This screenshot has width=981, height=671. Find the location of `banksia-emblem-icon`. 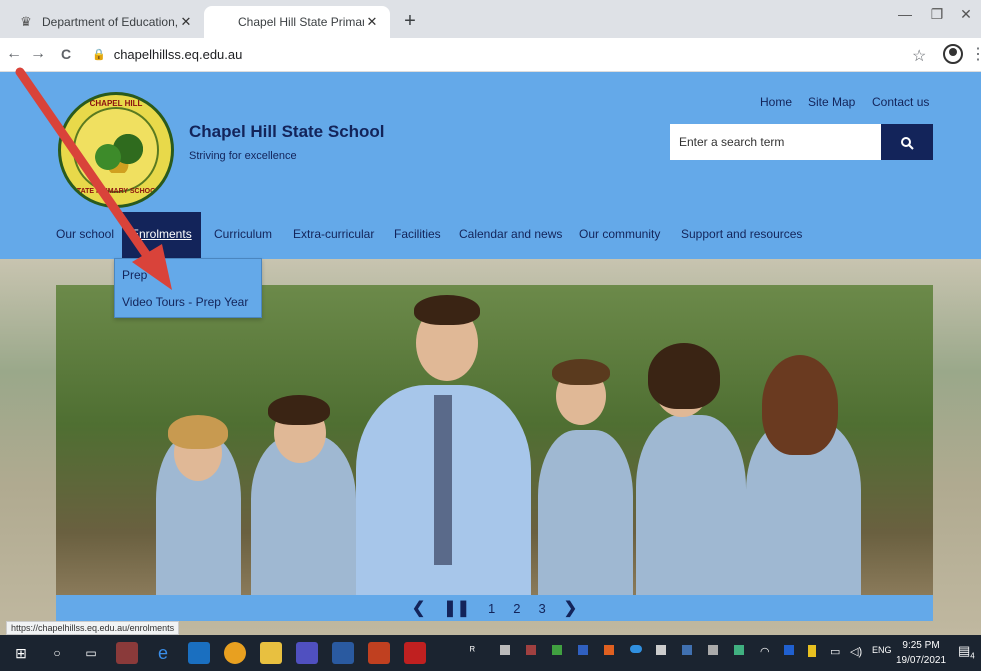

banksia-emblem-icon is located at coordinates (118, 153).